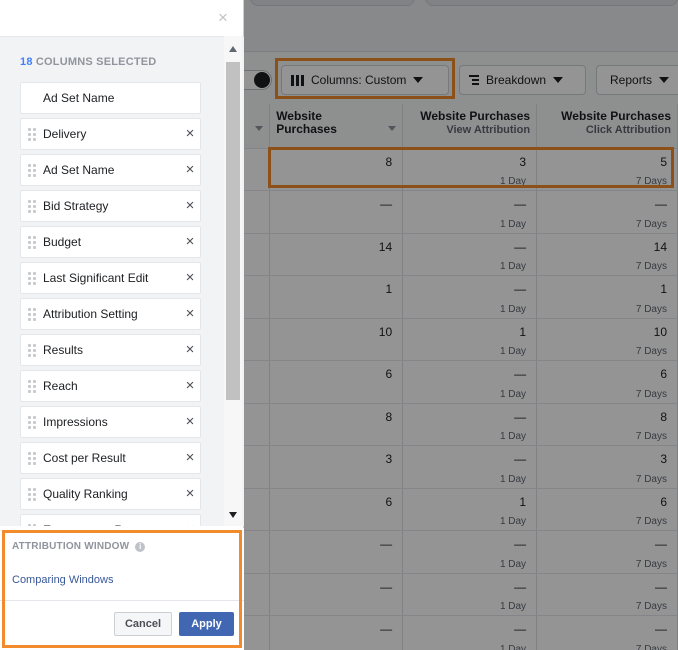 This screenshot has width=678, height=650. Describe the element at coordinates (223, 18) in the screenshot. I see `close-icon: ×` at that location.